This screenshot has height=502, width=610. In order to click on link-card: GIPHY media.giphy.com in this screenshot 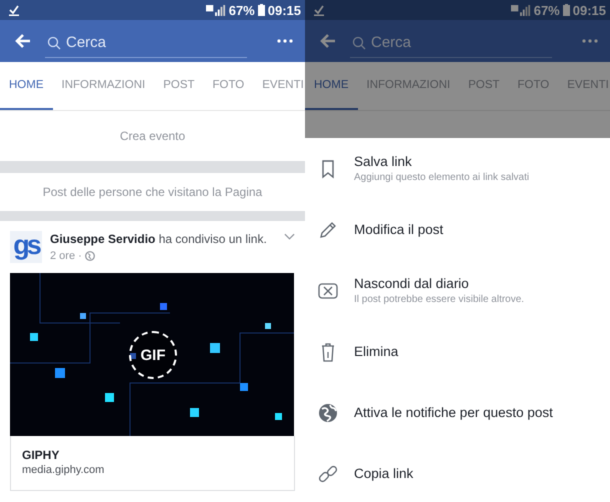, I will do `click(152, 463)`.